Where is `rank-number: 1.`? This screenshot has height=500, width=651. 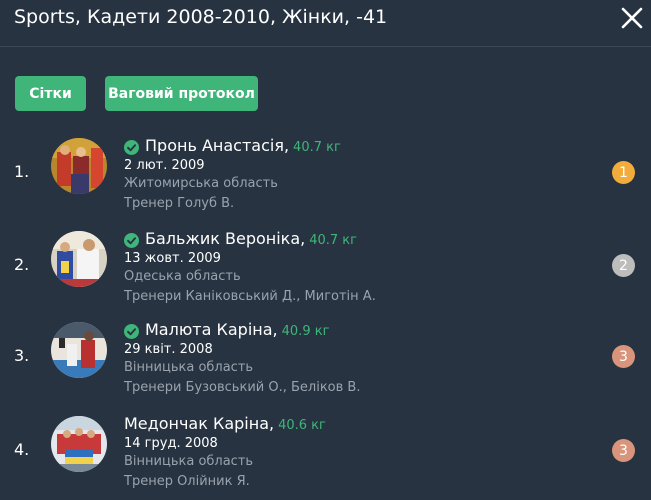 rank-number: 1. is located at coordinates (22, 171).